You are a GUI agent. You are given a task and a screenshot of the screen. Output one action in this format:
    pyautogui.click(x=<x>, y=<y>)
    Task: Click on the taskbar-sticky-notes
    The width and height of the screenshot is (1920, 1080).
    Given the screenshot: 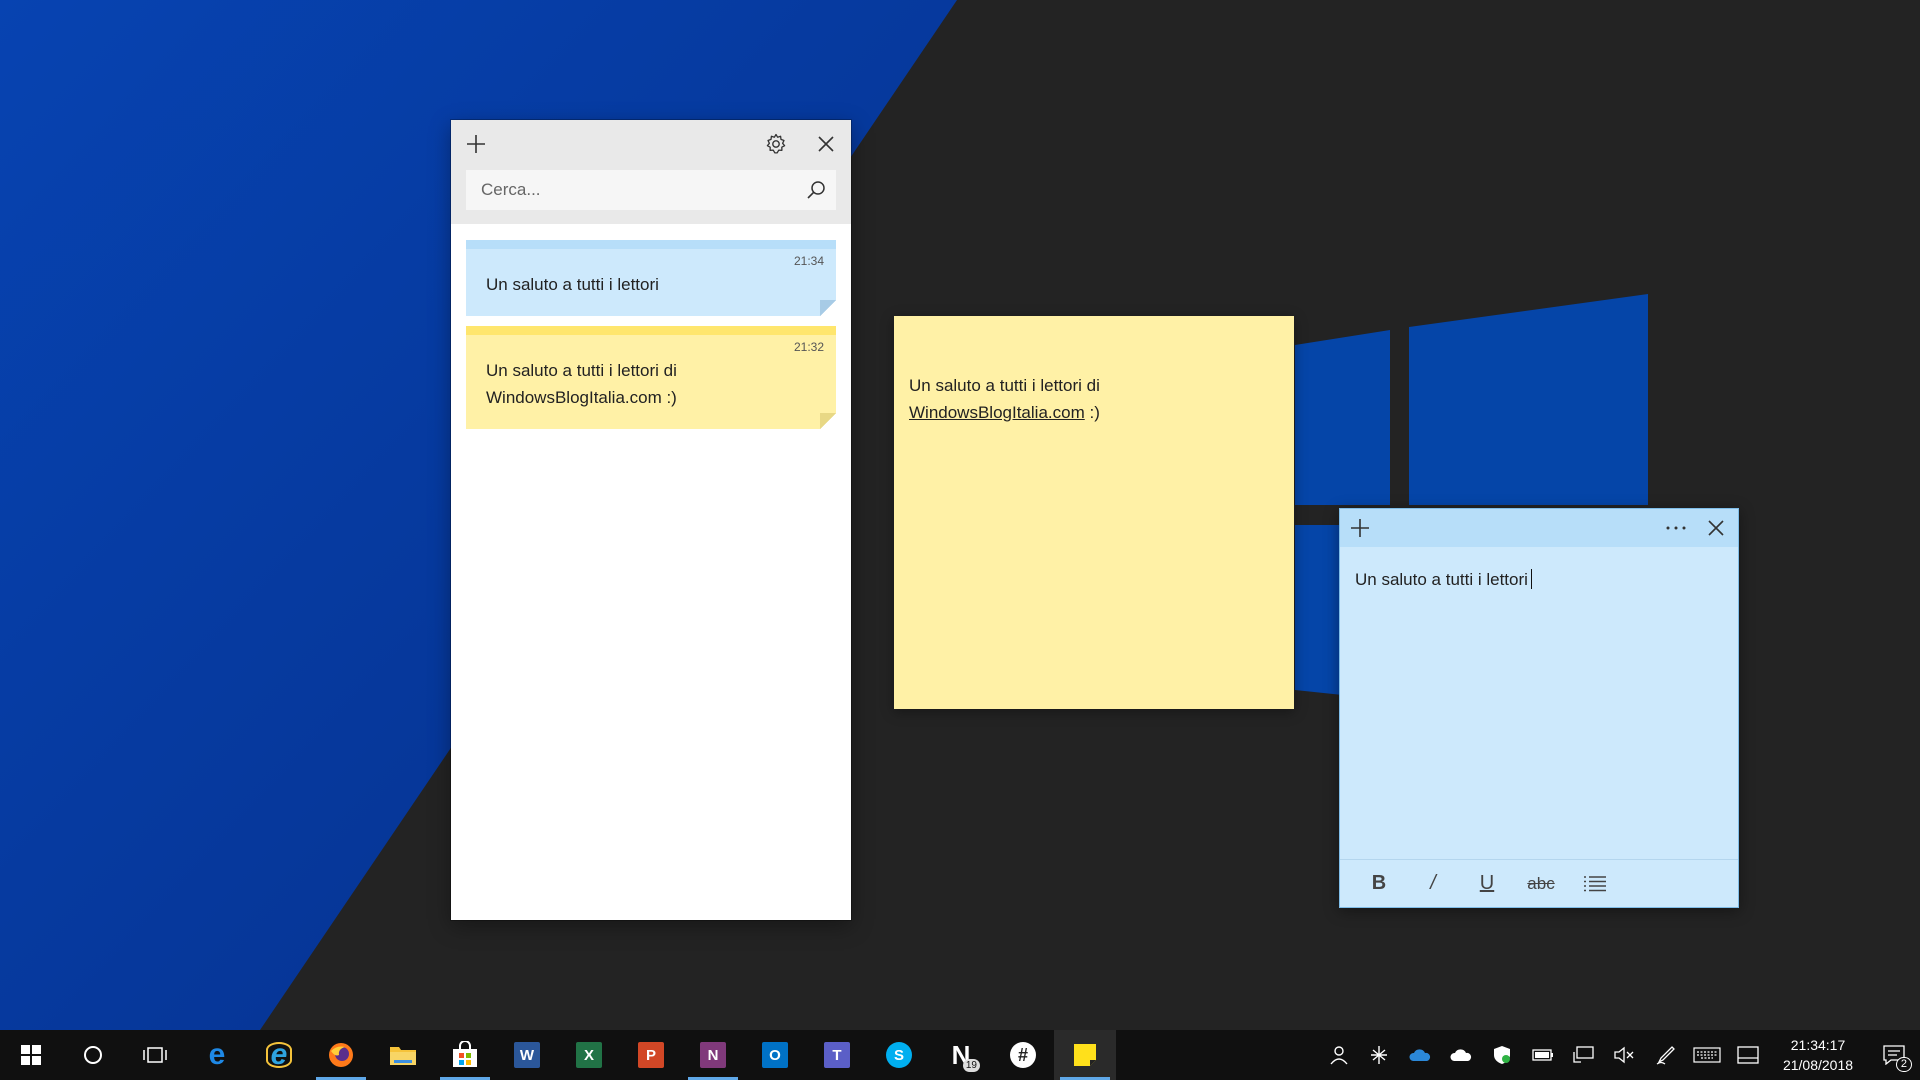 What is the action you would take?
    pyautogui.click(x=1085, y=1055)
    